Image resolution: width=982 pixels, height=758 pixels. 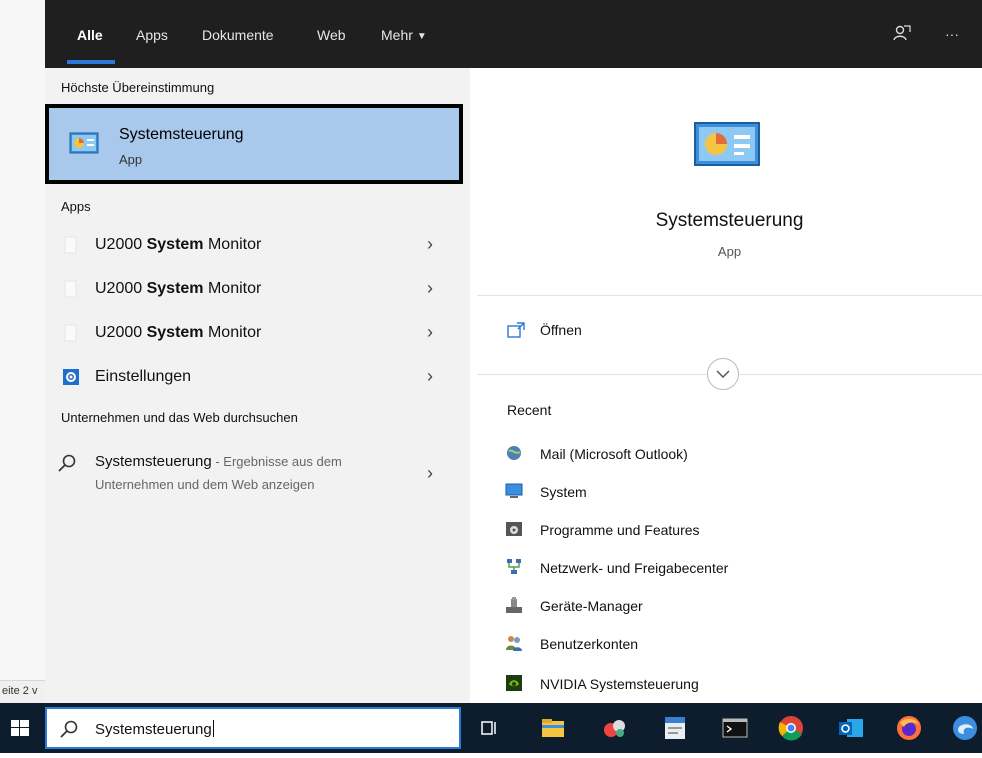 I want to click on search-scope-tabs: Alle Apps Dokumente Web Mehr ▼ ···, so click(x=513, y=34).